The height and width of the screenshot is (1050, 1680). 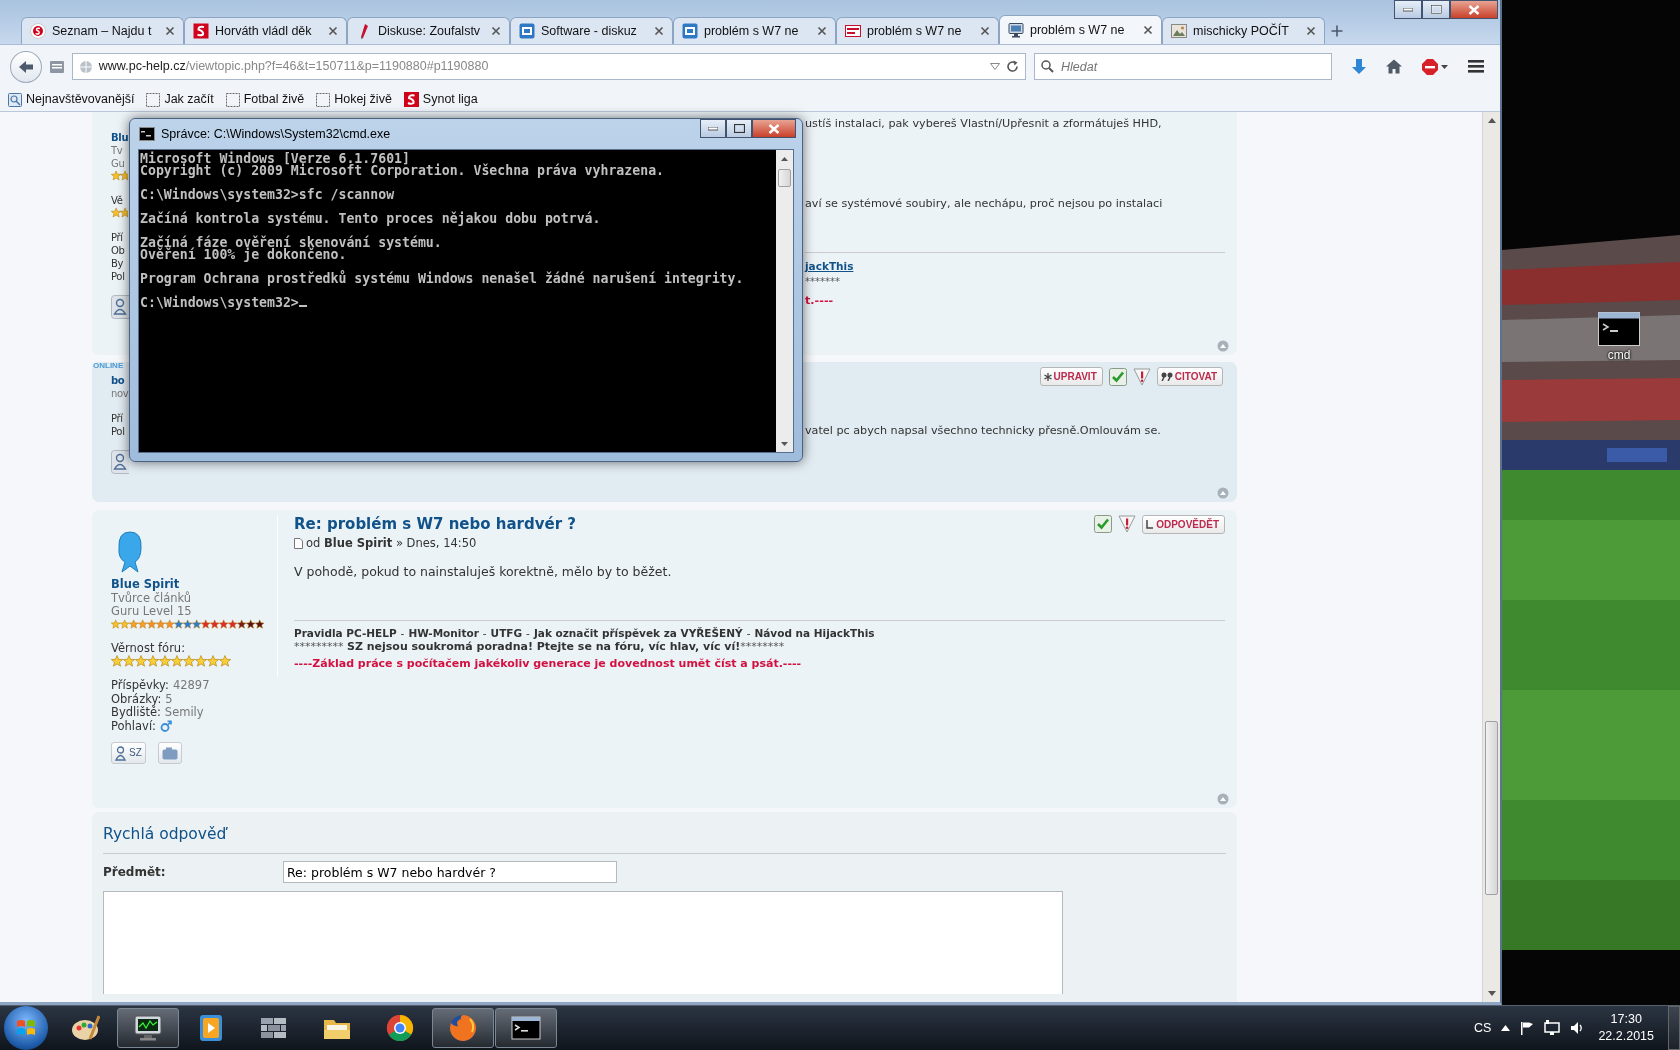 I want to click on star-icon, so click(x=117, y=661).